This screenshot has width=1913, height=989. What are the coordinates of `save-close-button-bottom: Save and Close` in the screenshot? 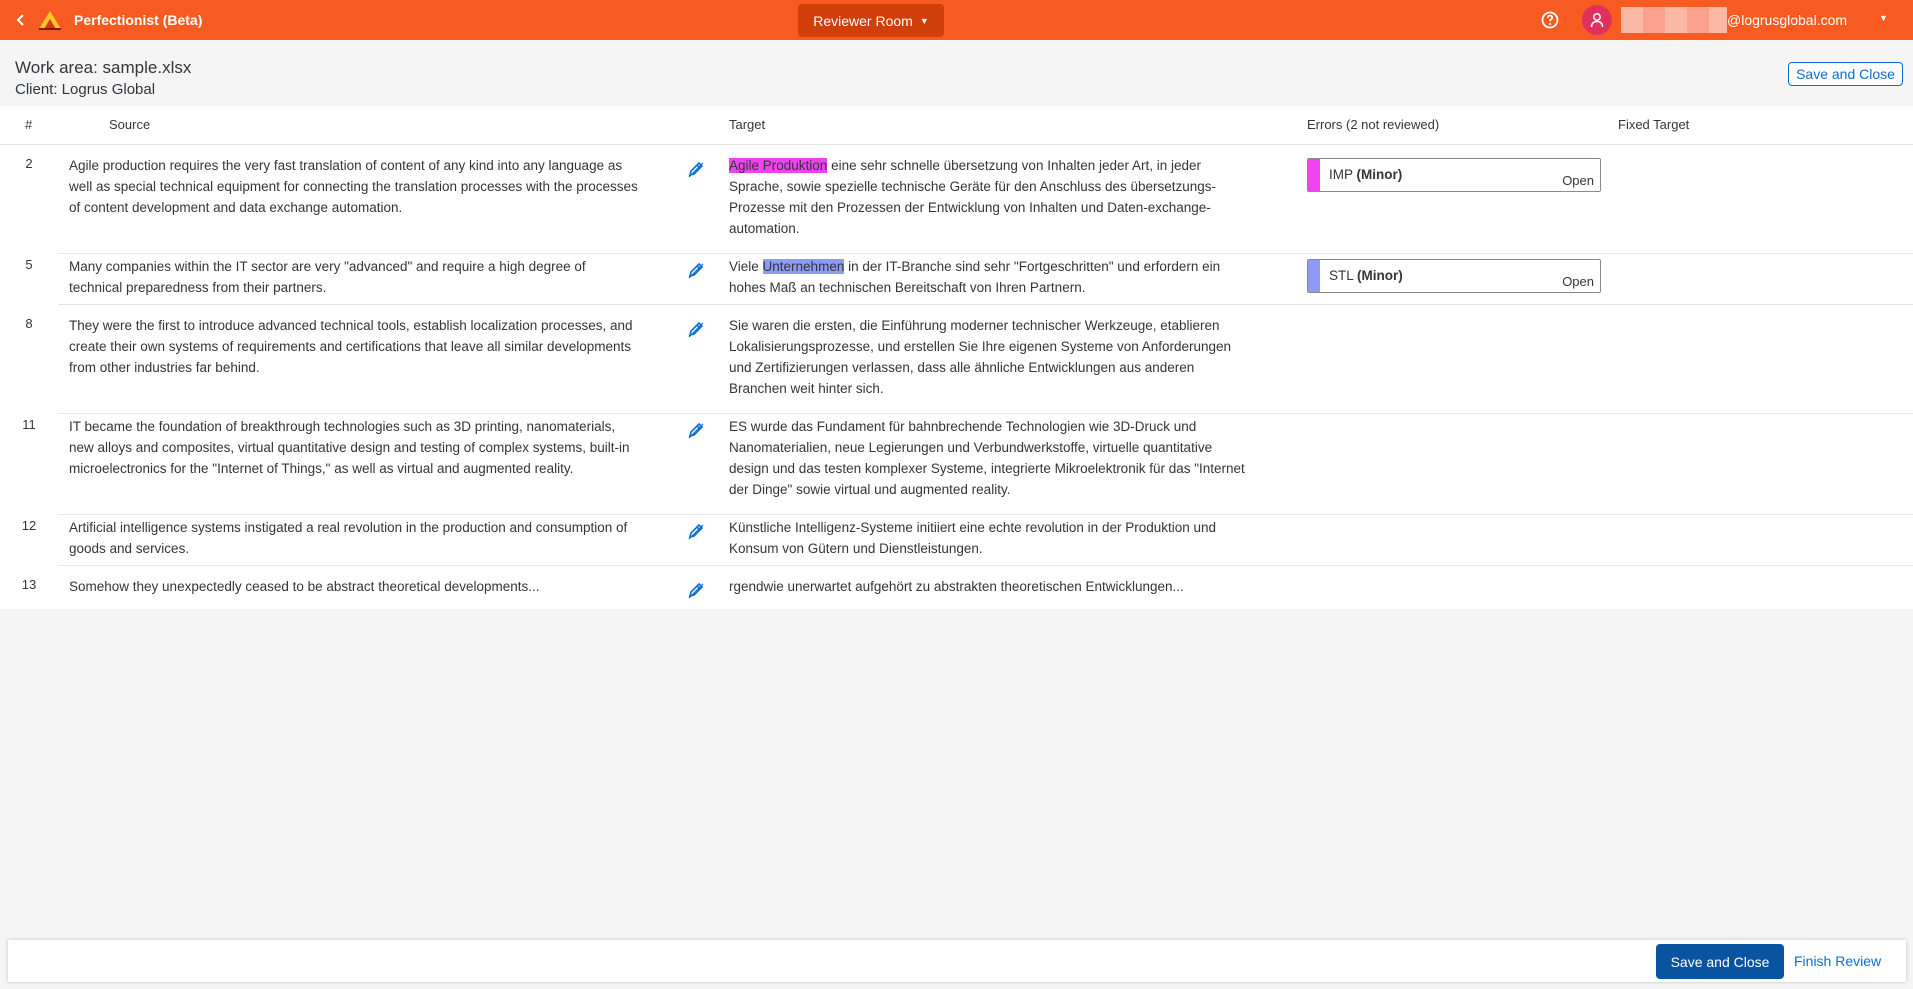 It's located at (1720, 961).